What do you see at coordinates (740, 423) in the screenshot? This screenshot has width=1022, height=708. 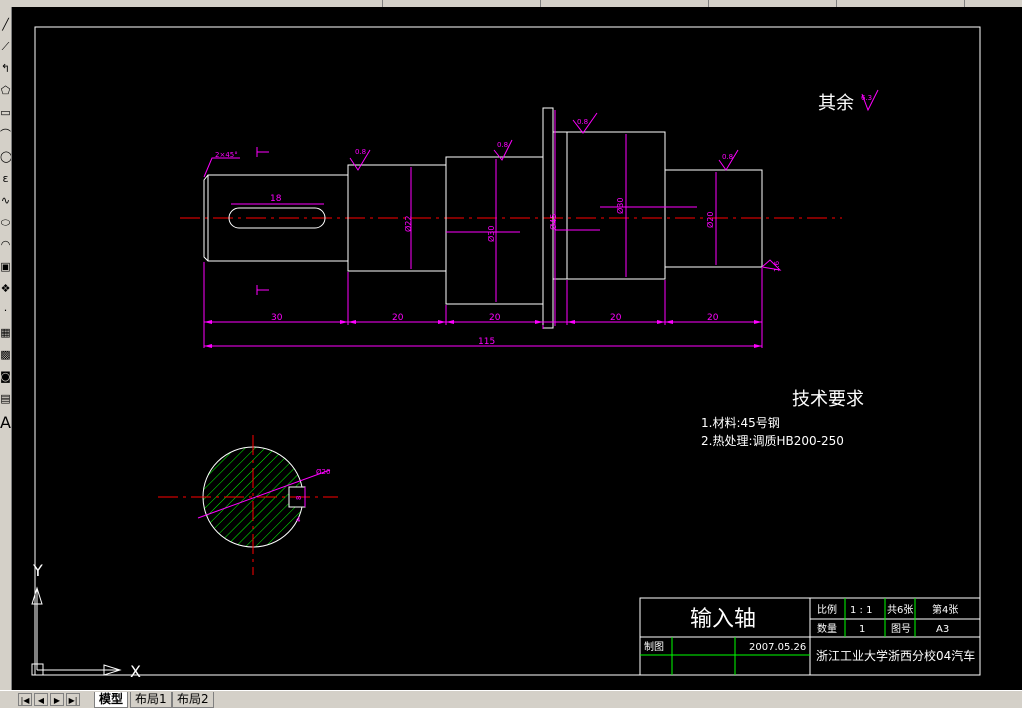 I see `tech-req-item-1: 1.材料:45号钢` at bounding box center [740, 423].